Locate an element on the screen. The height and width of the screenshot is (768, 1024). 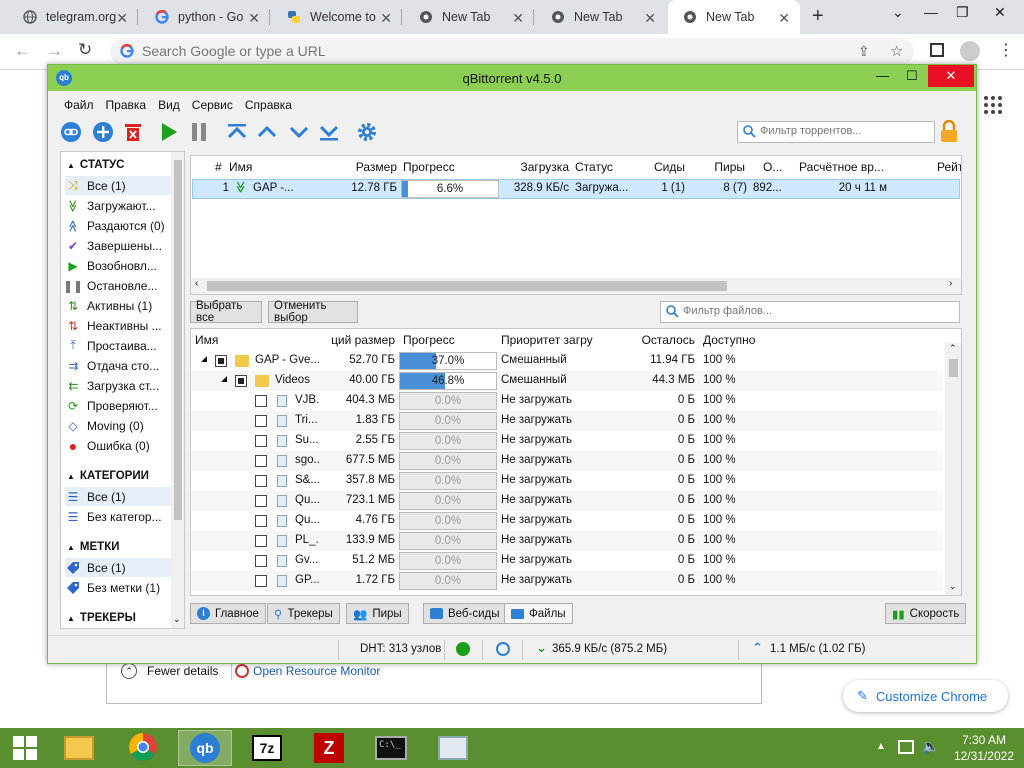
categories-section-header: ▲ КАТЕГОРИИ is located at coordinates (108, 476).